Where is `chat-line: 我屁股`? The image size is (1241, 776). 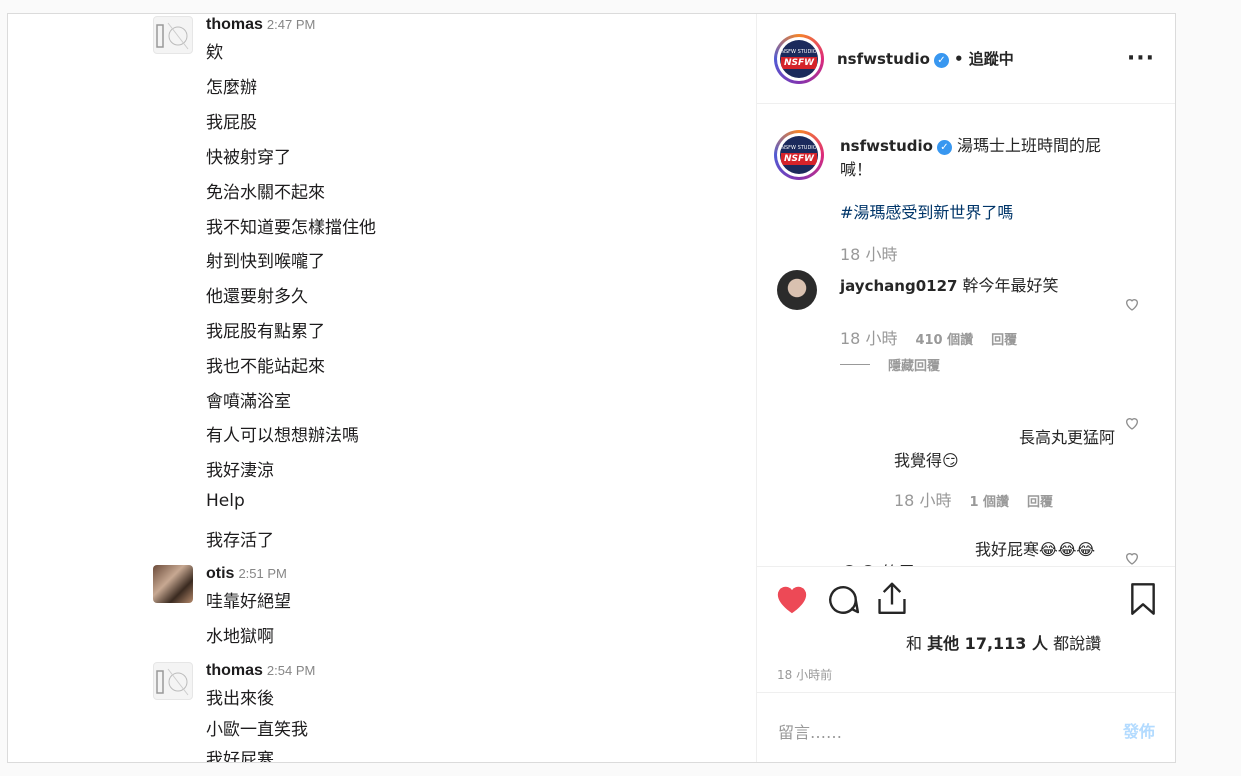
chat-line: 我屁股 is located at coordinates (231, 123).